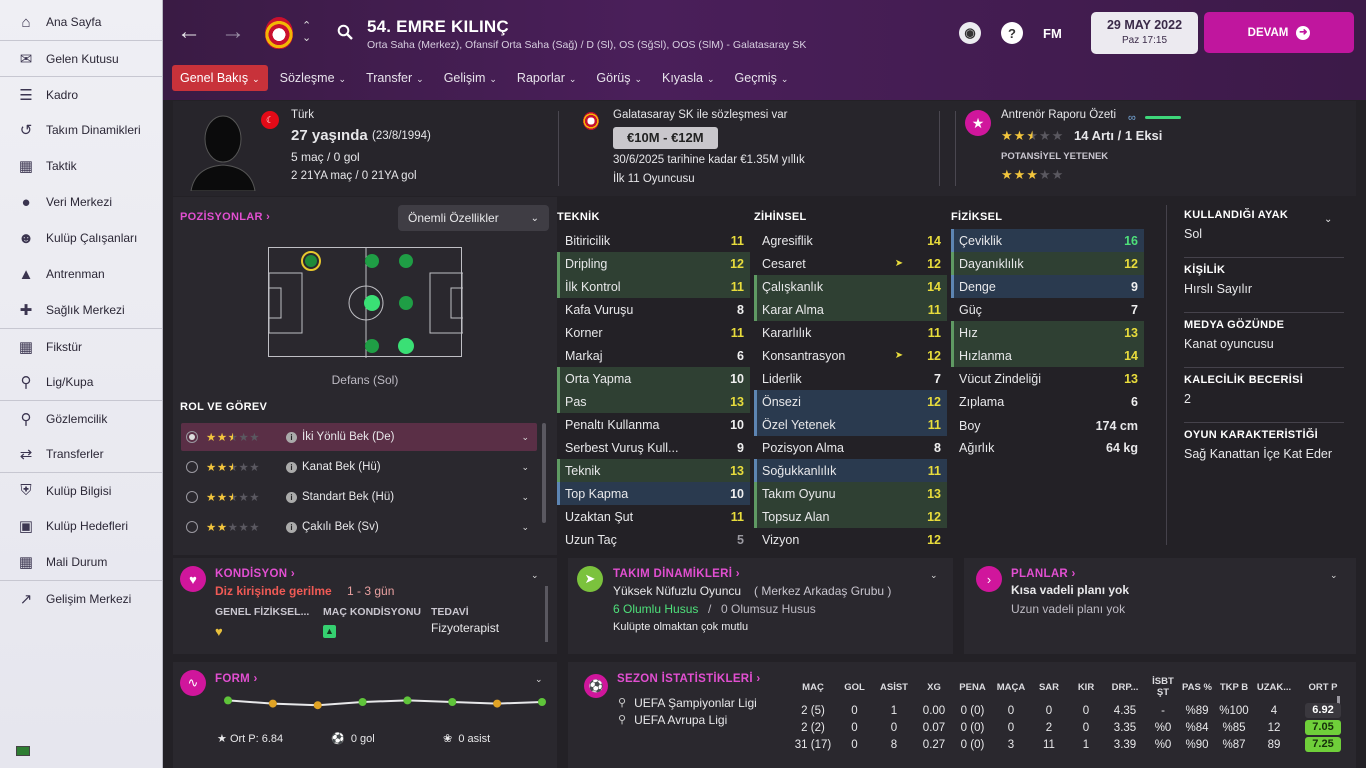 The height and width of the screenshot is (768, 1366). What do you see at coordinates (676, 574) in the screenshot?
I see `team-dynamics-title: TAKIM DİNAMİKLERİ ›` at bounding box center [676, 574].